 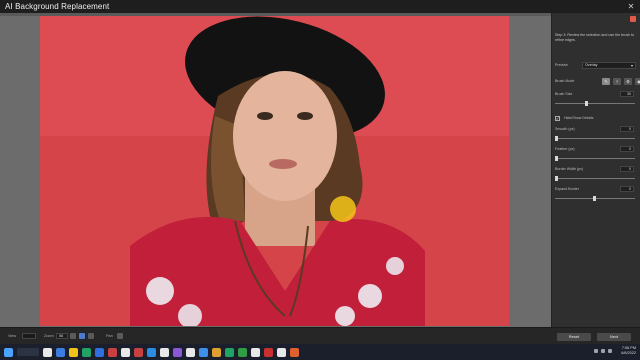 What do you see at coordinates (627, 169) in the screenshot?
I see `border-width-input: 0` at bounding box center [627, 169].